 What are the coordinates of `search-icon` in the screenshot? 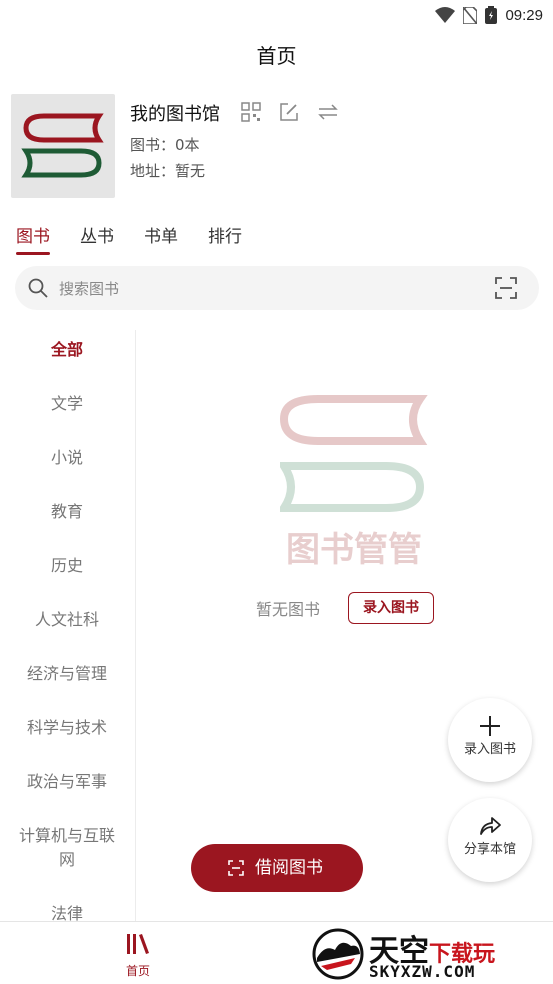 It's located at (38, 288).